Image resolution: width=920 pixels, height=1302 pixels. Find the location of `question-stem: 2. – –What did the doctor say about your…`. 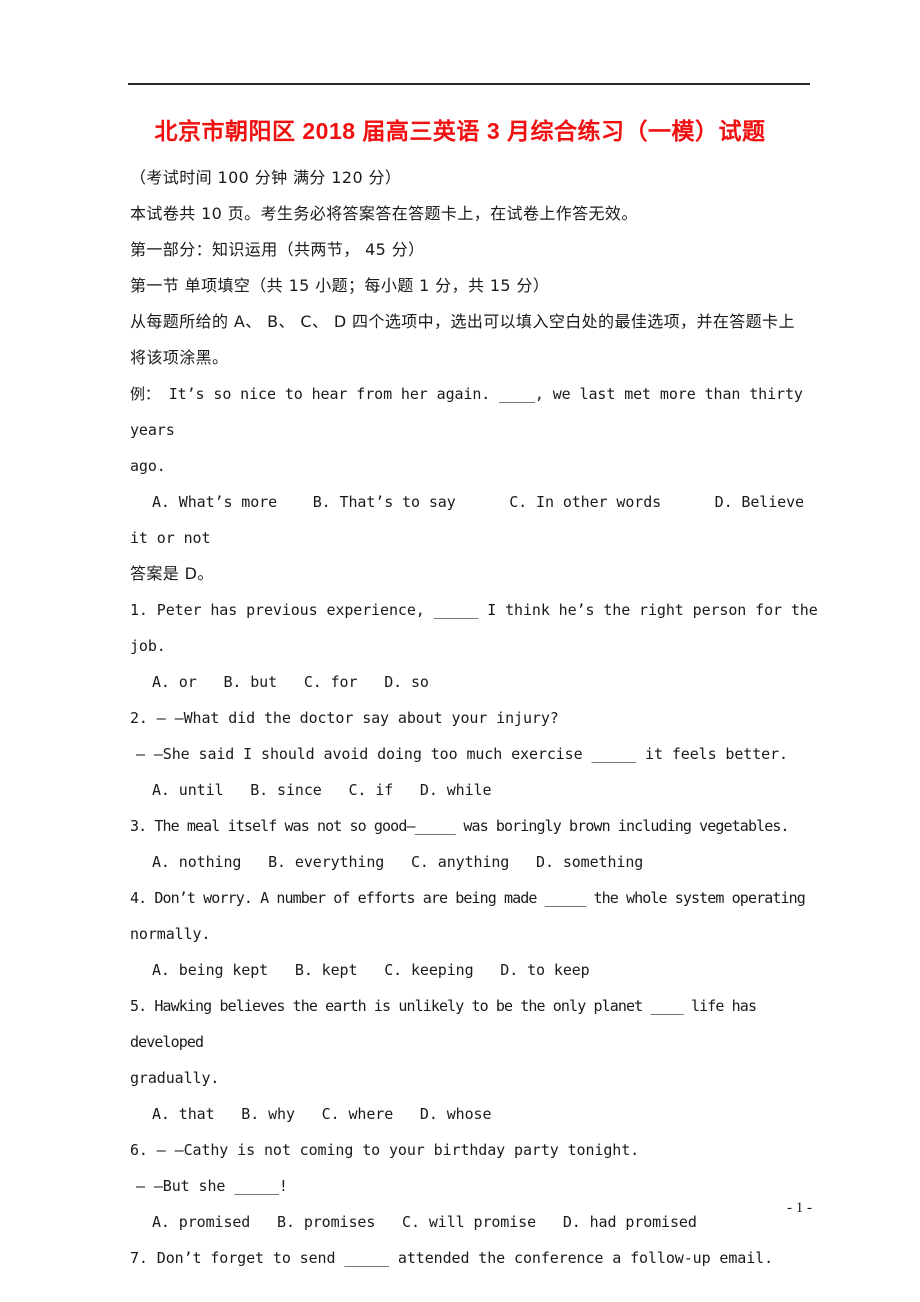

question-stem: 2. – –What did the doctor say about your… is located at coordinates (344, 718).